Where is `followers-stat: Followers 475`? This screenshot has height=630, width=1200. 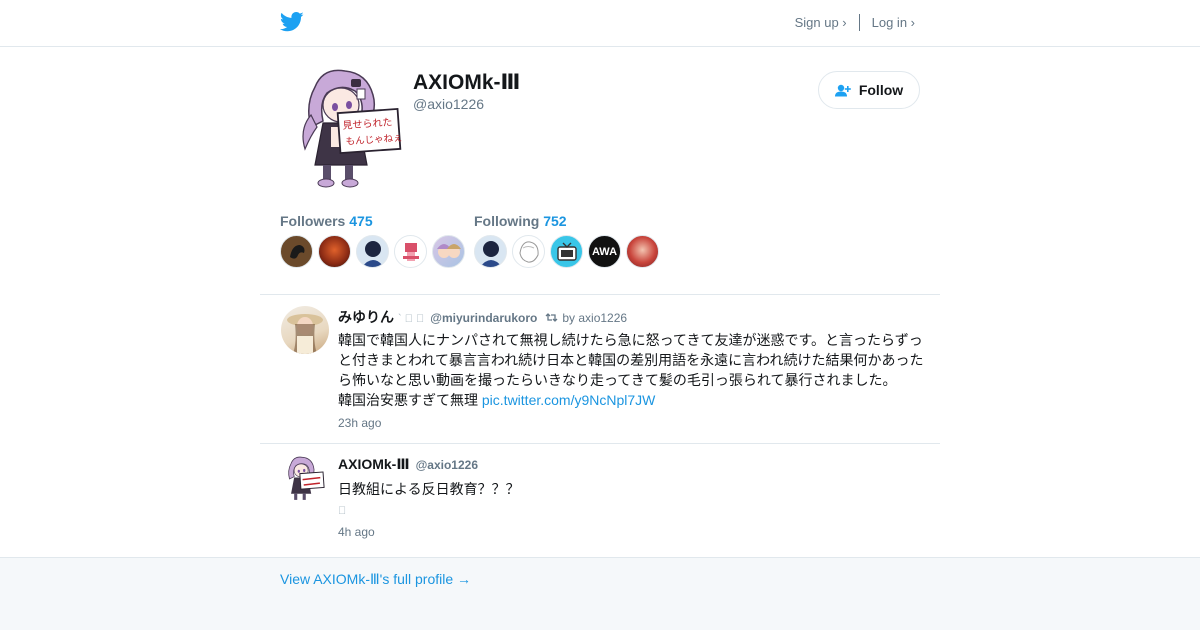
followers-stat: Followers 475 is located at coordinates (326, 221).